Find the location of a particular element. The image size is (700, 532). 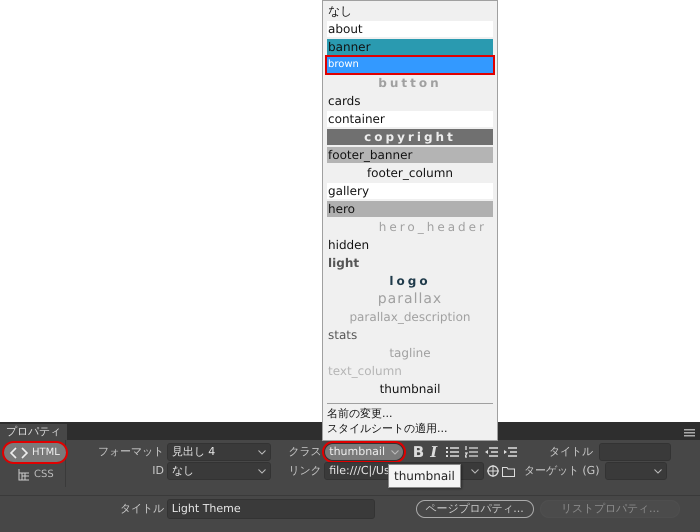

item-label: brown is located at coordinates (343, 64).